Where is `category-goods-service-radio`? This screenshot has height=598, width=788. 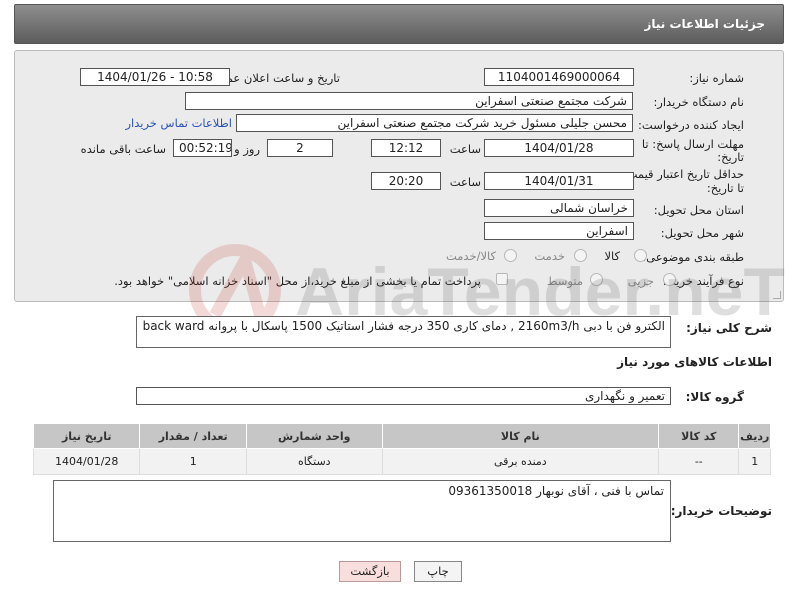
category-goods-service-radio is located at coordinates (510, 255).